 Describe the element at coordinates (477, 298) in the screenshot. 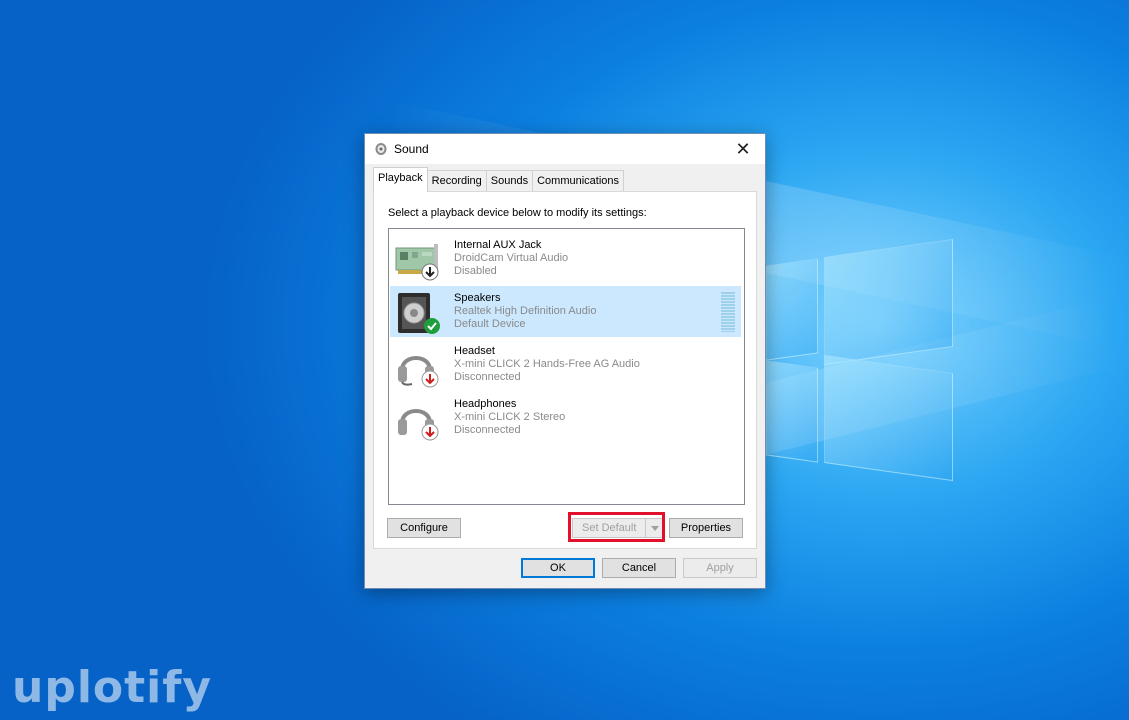

I see `device-name: Speakers` at that location.